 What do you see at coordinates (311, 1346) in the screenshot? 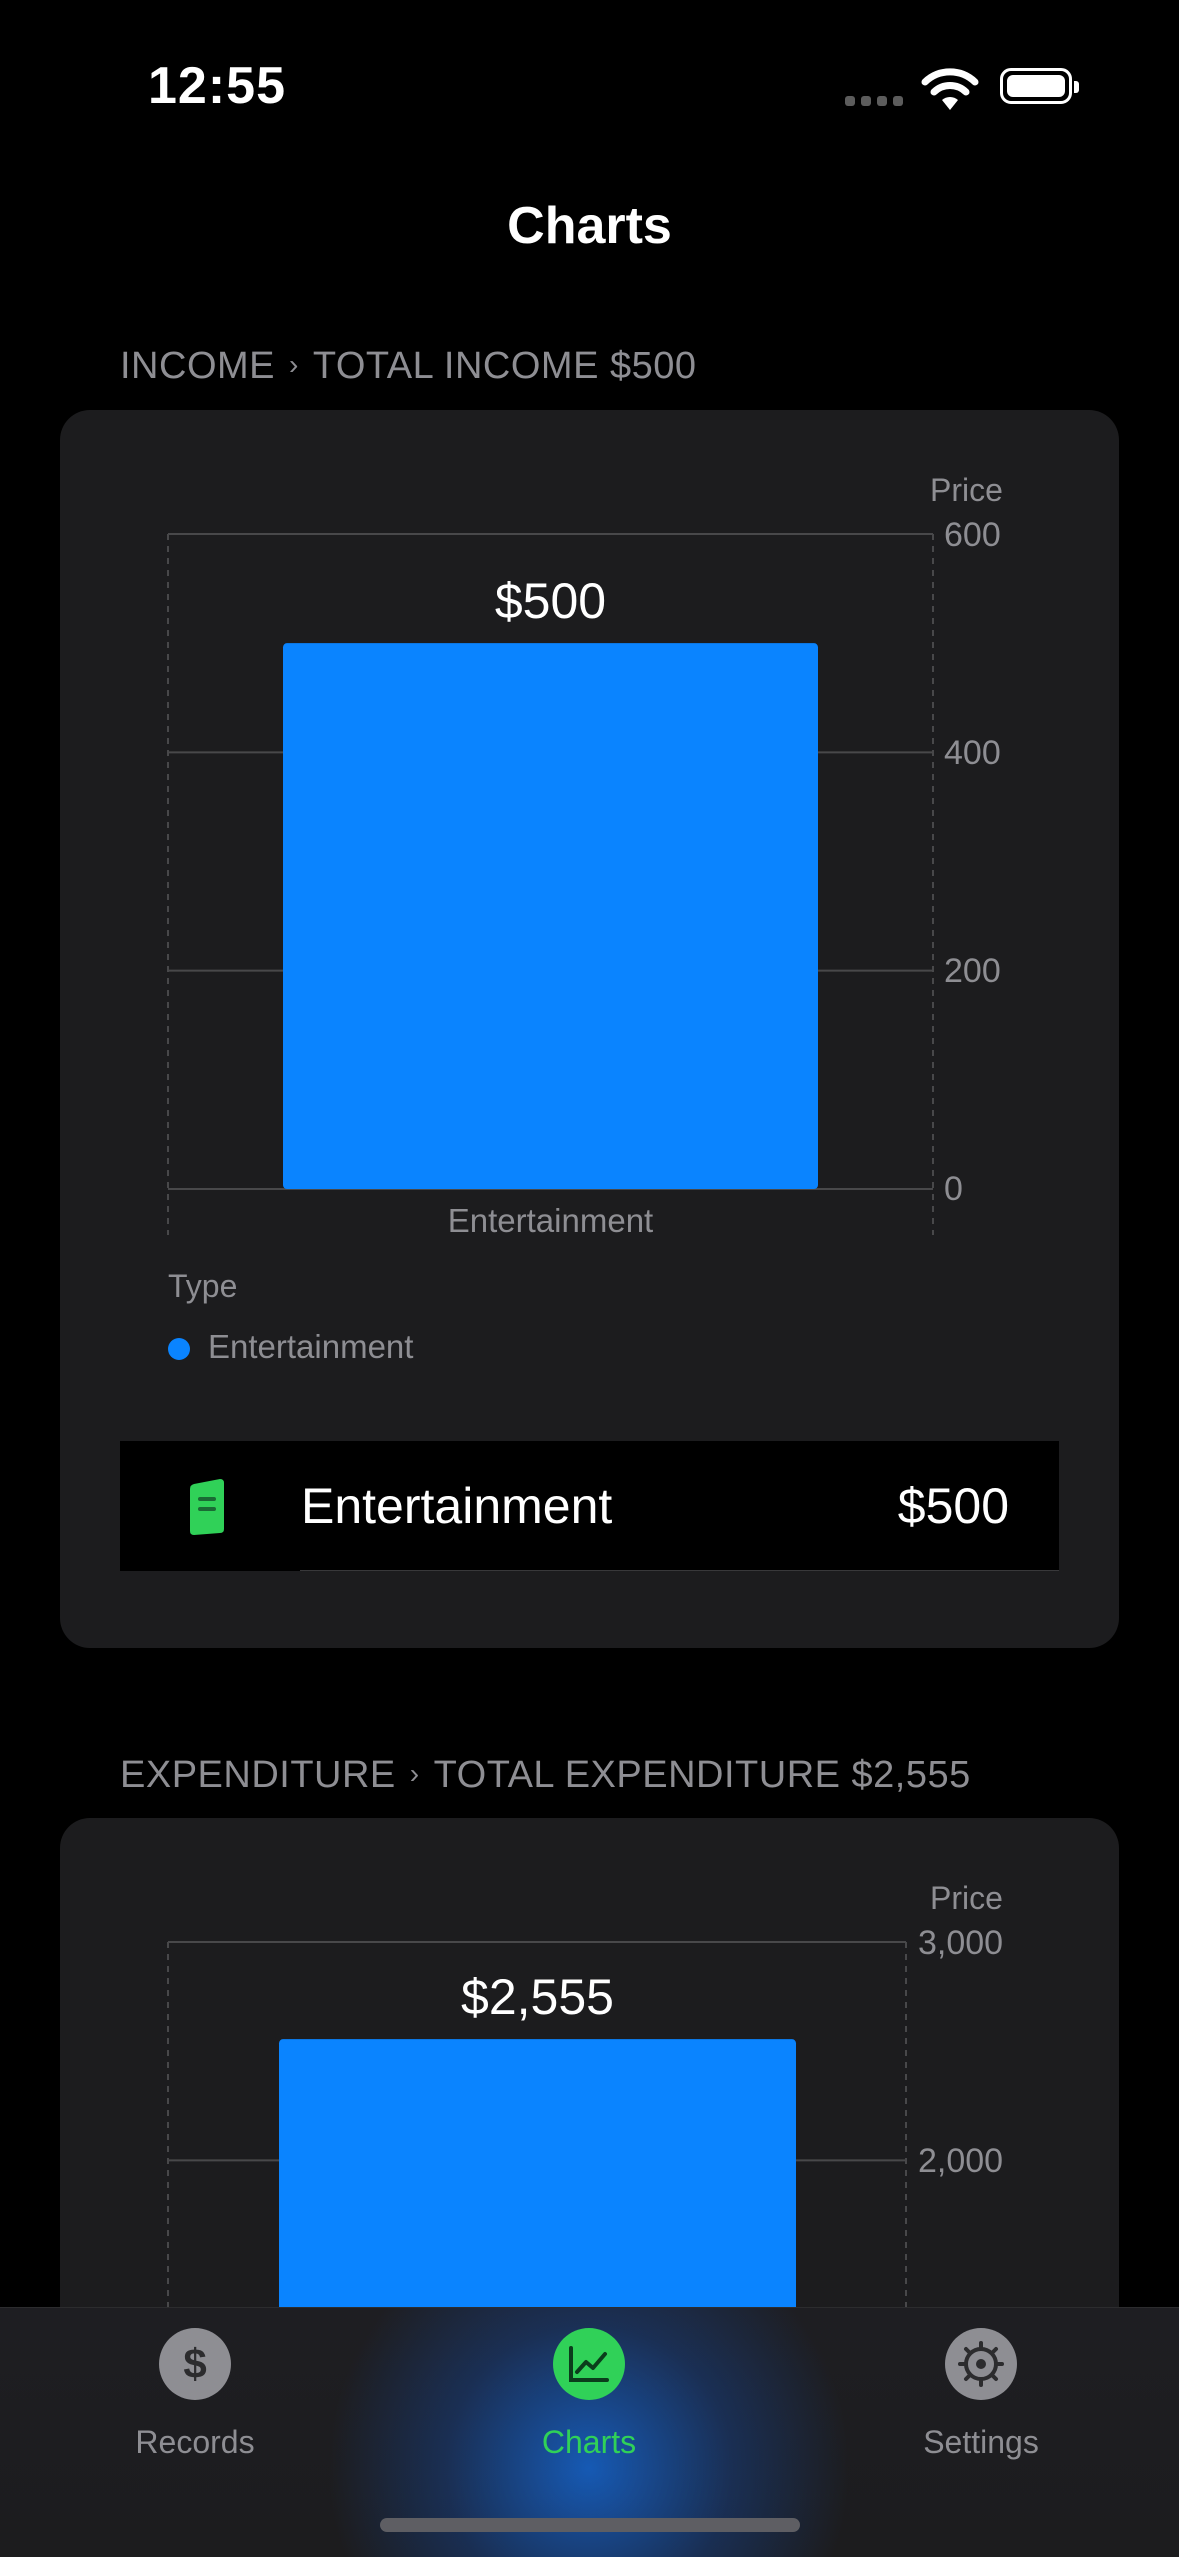
I see `legend-label: Entertainment` at bounding box center [311, 1346].